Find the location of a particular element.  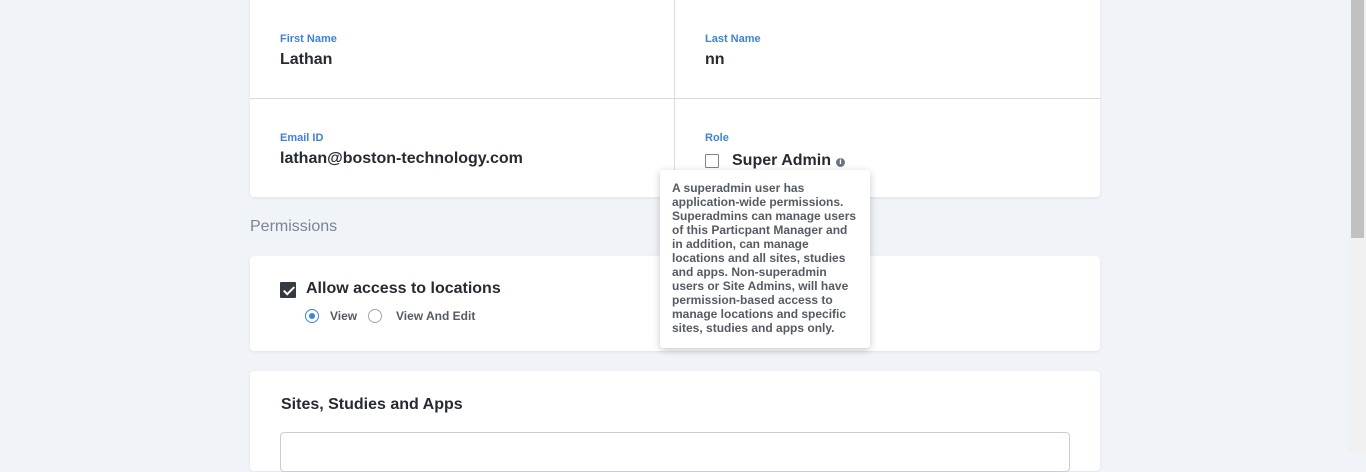

permissions-heading: Permissions is located at coordinates (294, 226).